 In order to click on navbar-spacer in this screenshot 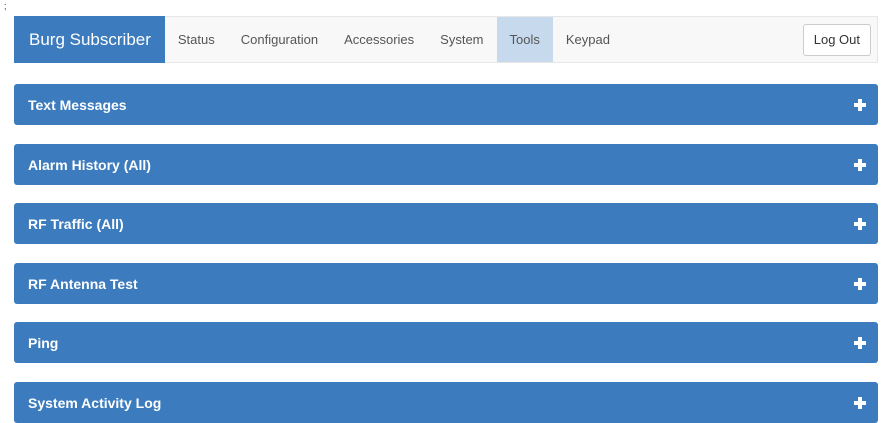, I will do `click(713, 39)`.